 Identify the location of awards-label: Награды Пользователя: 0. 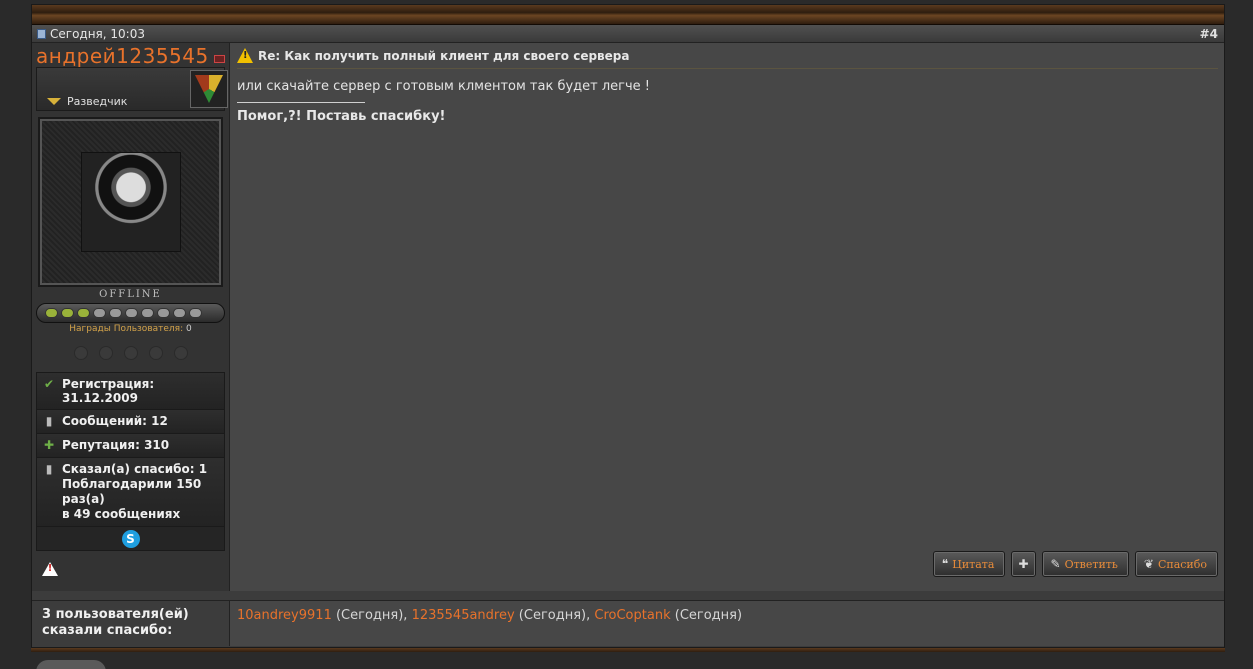
(130, 329).